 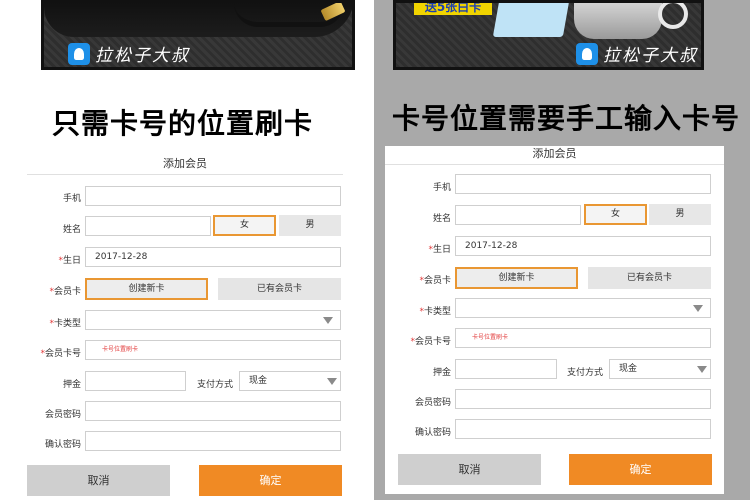 I want to click on right-product-banner: 送5张白卡 拉松子大叔, so click(x=548, y=35).